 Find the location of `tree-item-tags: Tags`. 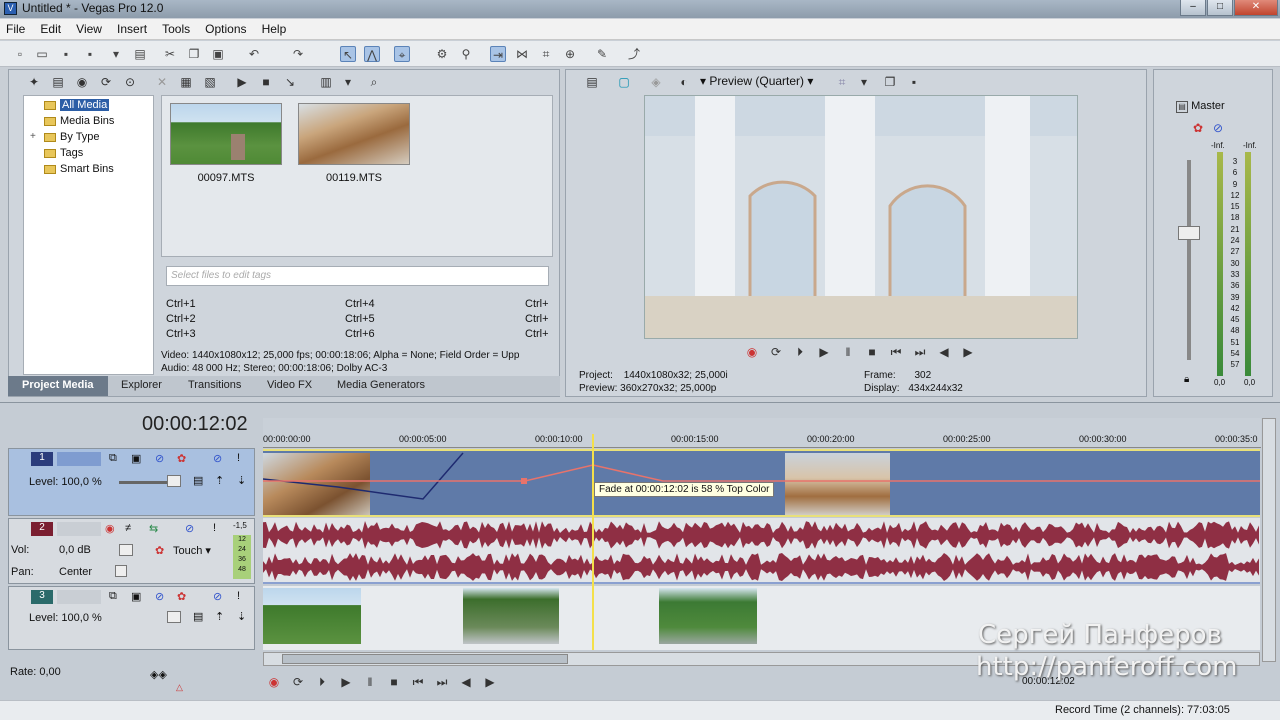

tree-item-tags: Tags is located at coordinates (63, 153).